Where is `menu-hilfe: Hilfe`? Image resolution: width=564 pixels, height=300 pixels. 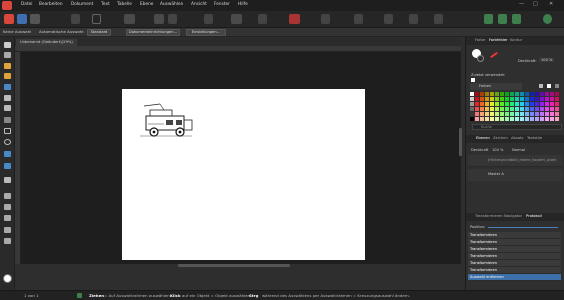 menu-hilfe: Hilfe is located at coordinates (243, 4).